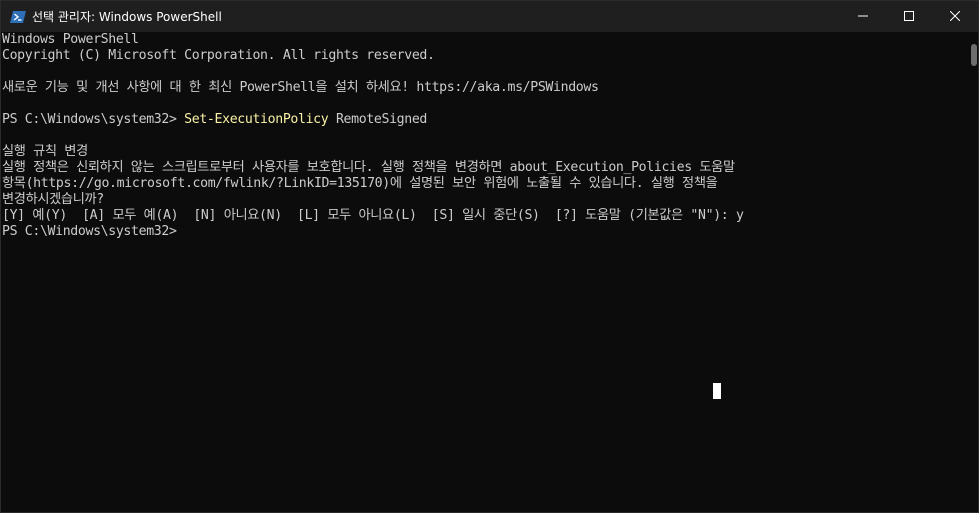 The image size is (979, 513). Describe the element at coordinates (378, 119) in the screenshot. I see `command-argument: RemoteSigned` at that location.